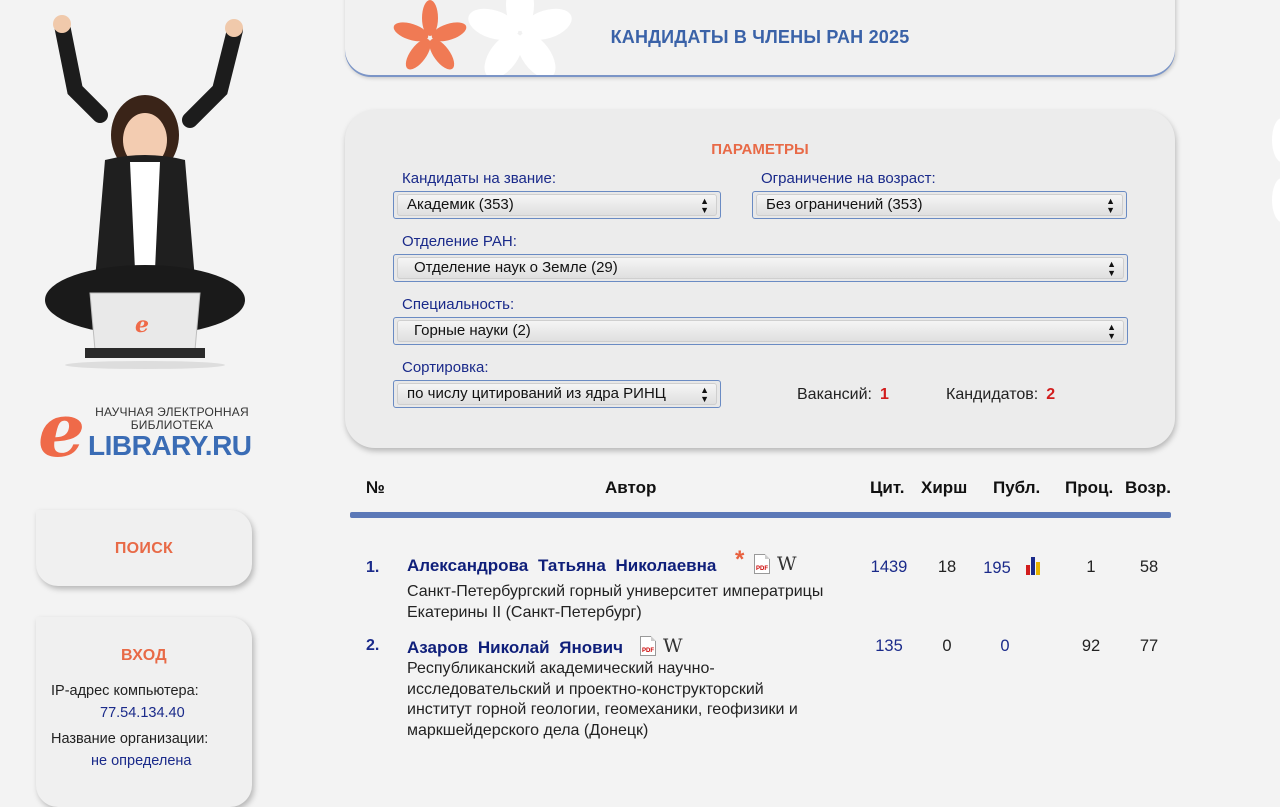 The width and height of the screenshot is (1280, 807). I want to click on age-value: 77, so click(1149, 646).